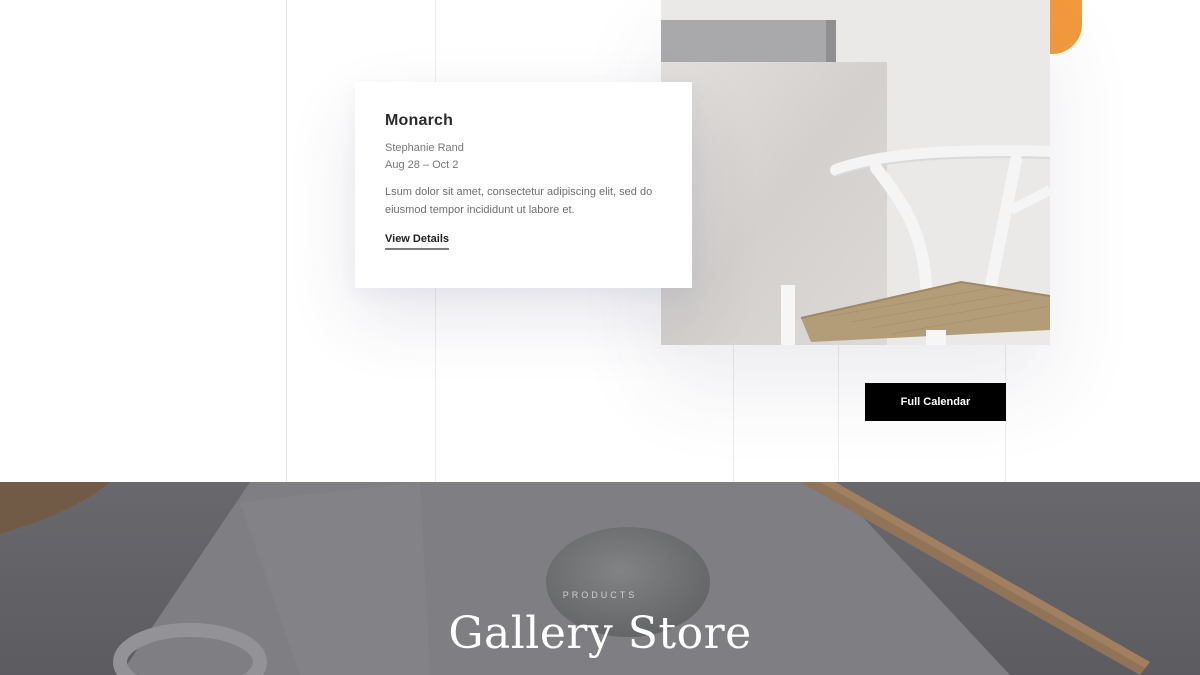 The height and width of the screenshot is (675, 1200). What do you see at coordinates (935, 402) in the screenshot?
I see `full-calendar-button: Full Calendar` at bounding box center [935, 402].